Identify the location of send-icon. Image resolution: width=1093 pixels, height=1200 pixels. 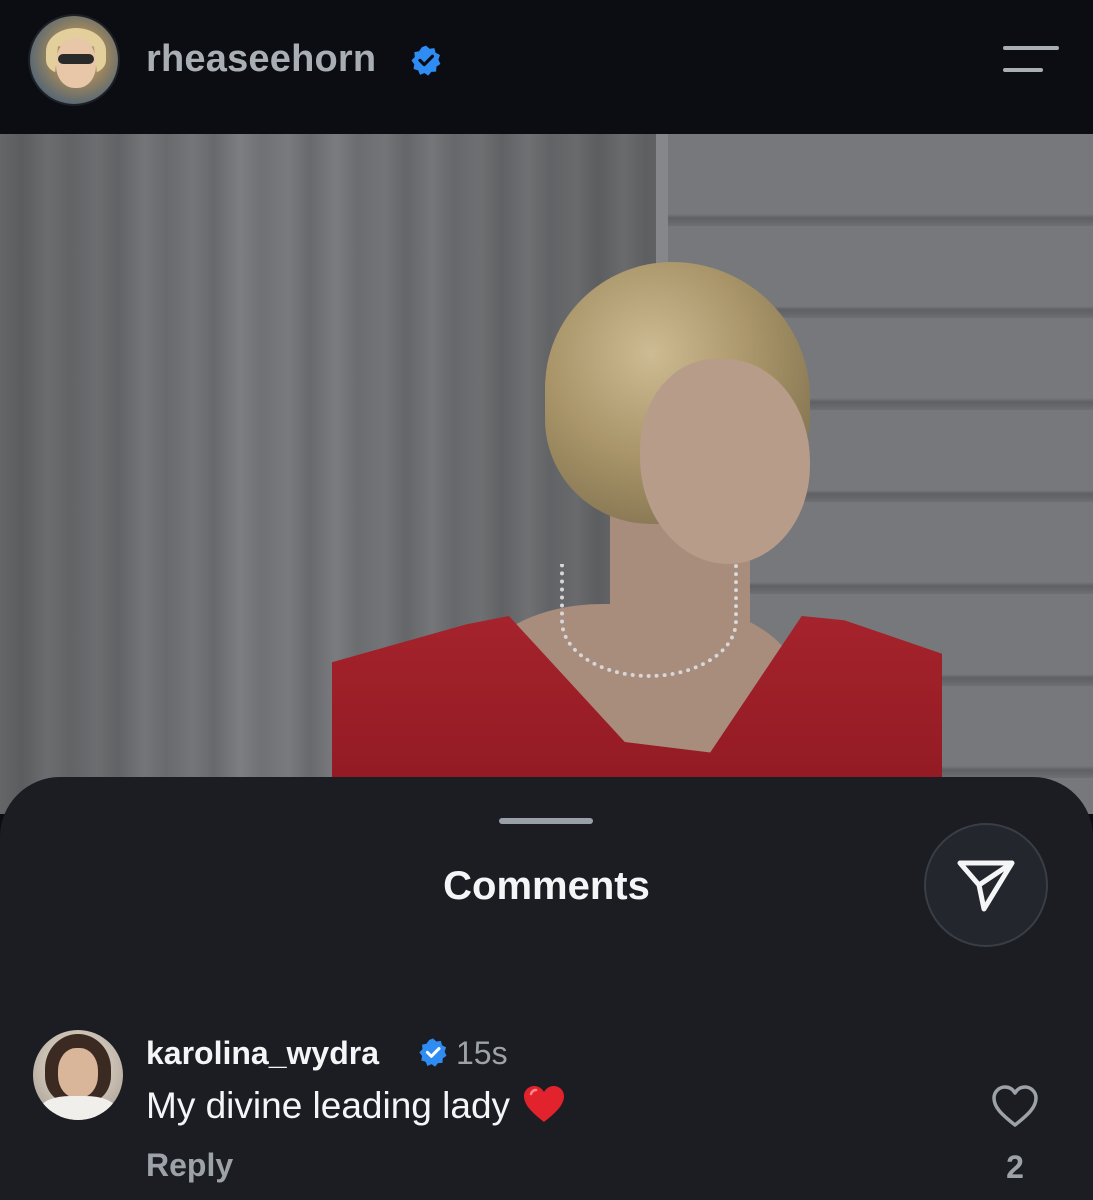
(986, 886).